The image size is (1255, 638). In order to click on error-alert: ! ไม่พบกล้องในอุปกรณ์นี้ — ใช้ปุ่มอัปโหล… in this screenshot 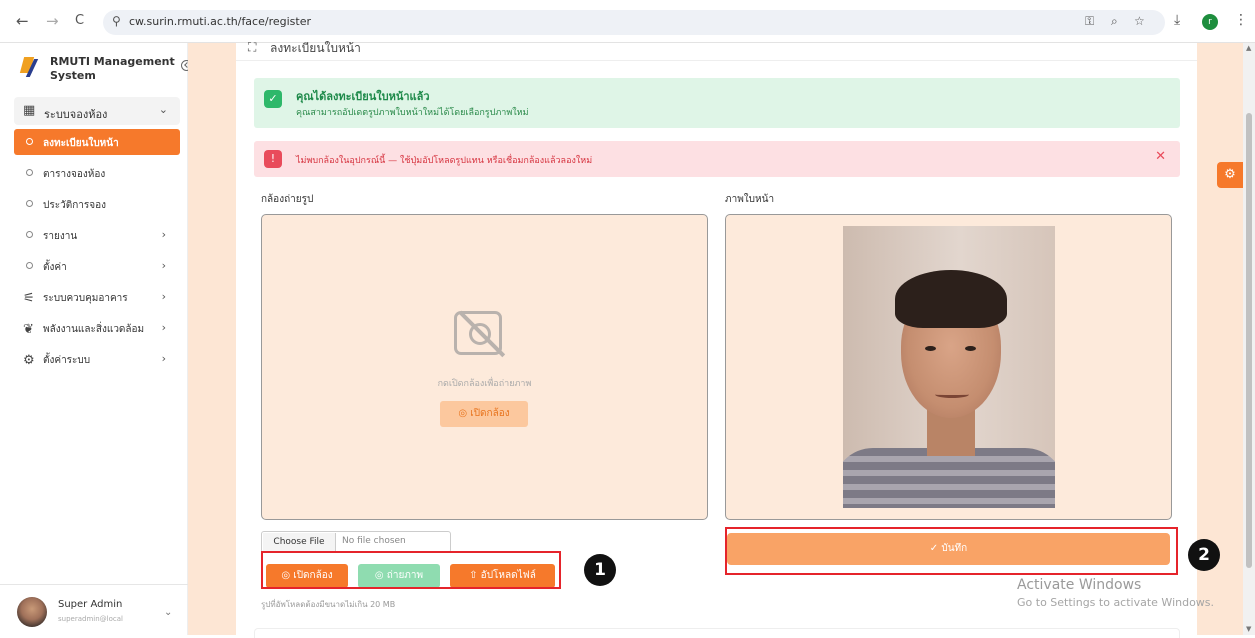, I will do `click(717, 159)`.